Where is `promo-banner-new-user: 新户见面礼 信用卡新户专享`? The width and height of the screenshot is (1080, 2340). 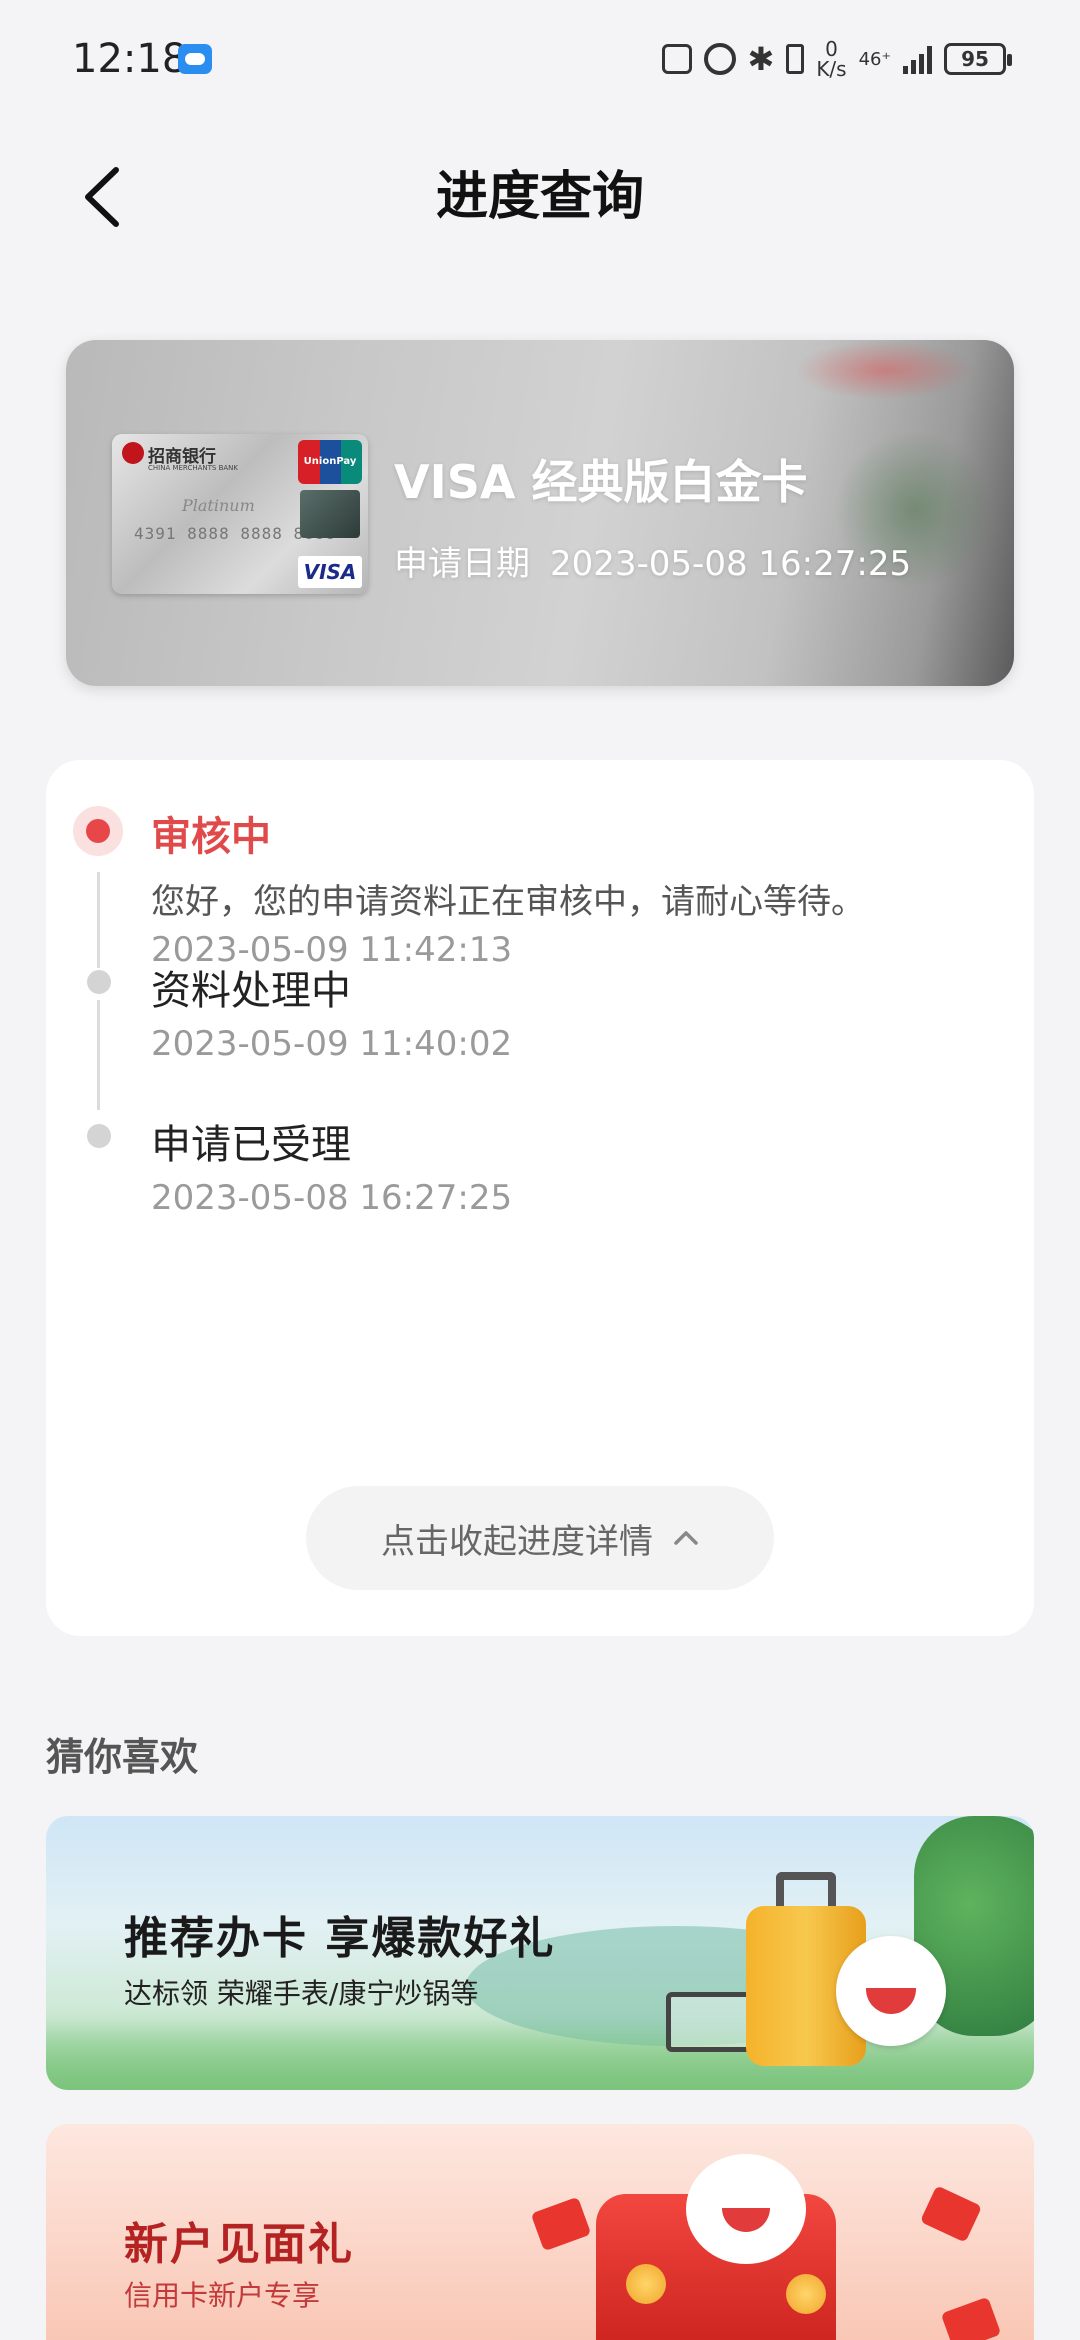
promo-banner-new-user: 新户见面礼 信用卡新户专享 is located at coordinates (540, 2232).